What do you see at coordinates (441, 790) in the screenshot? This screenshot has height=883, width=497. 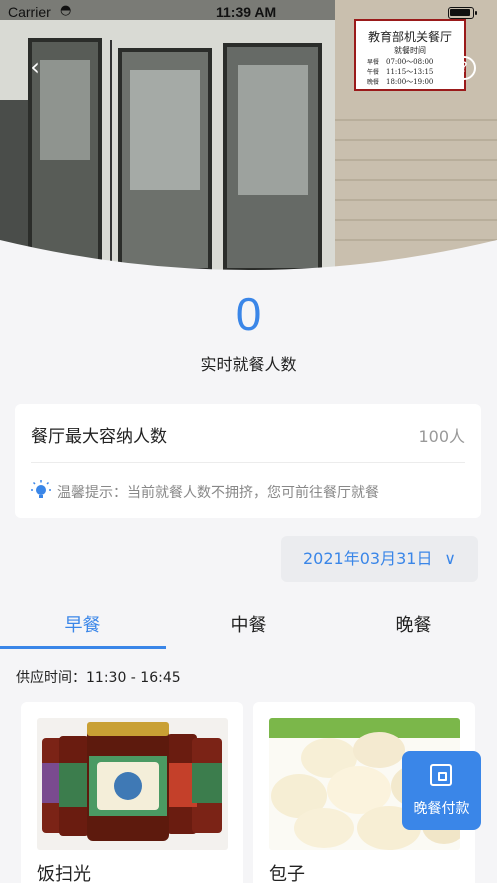 I see `dinner-payment-button: 晚餐付款` at bounding box center [441, 790].